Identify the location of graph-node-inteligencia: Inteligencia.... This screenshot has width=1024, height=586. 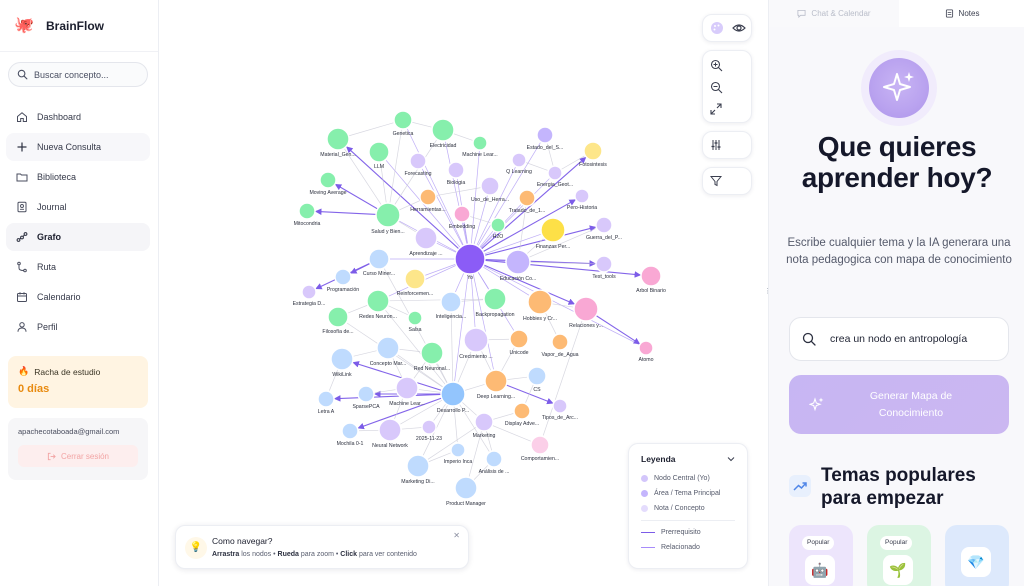
(451, 305).